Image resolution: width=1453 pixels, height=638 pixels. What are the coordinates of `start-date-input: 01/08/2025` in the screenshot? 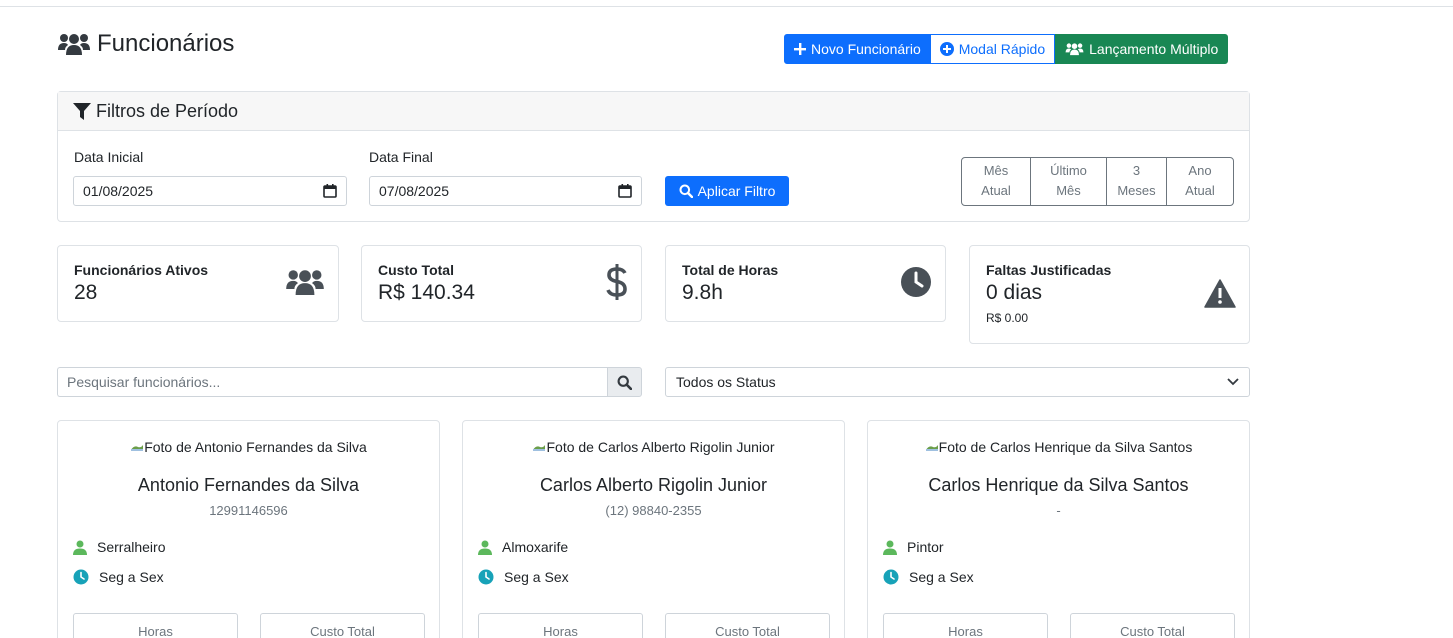 It's located at (210, 191).